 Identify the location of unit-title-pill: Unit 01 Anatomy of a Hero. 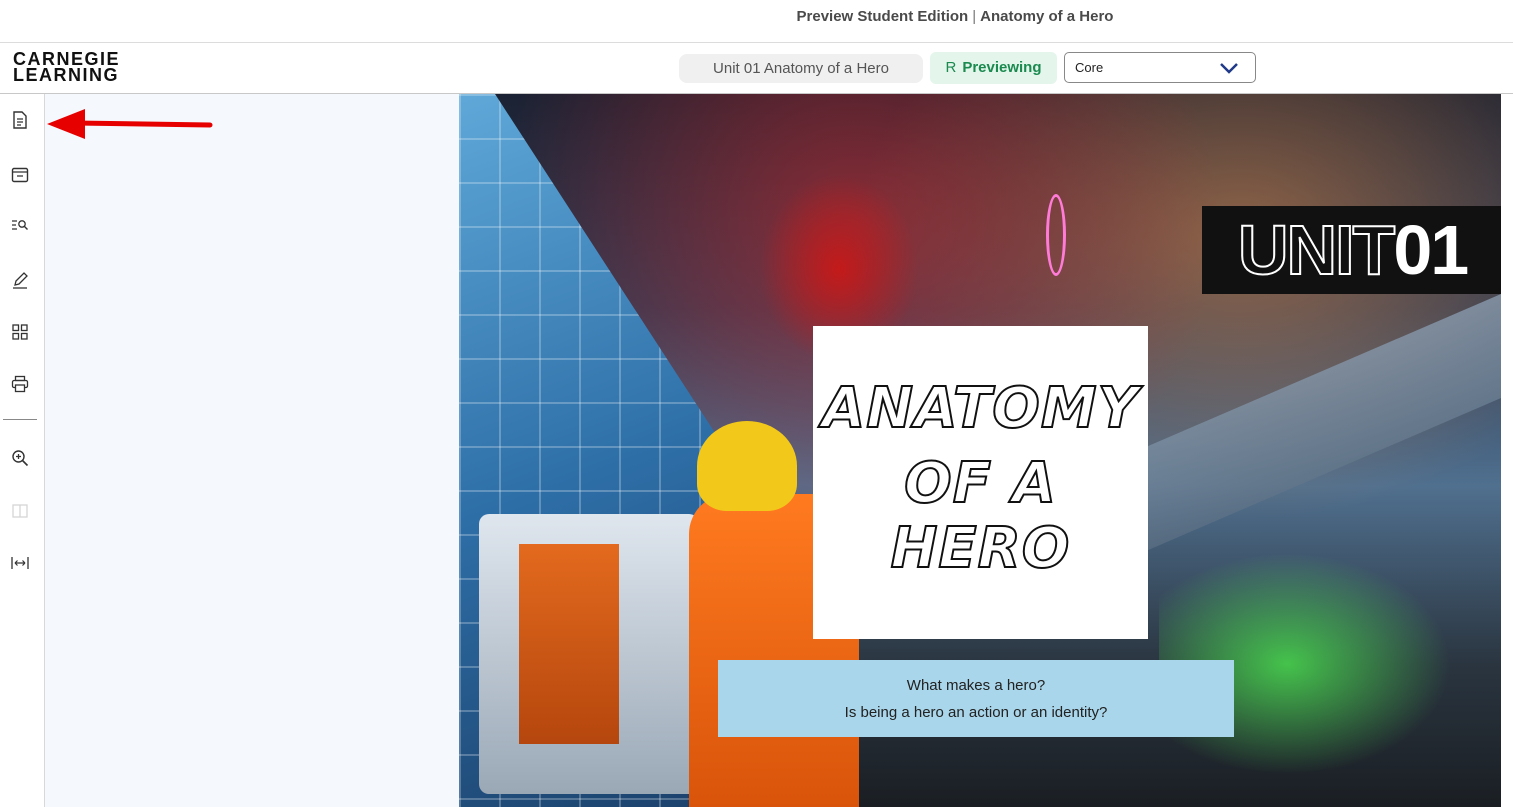
(801, 68).